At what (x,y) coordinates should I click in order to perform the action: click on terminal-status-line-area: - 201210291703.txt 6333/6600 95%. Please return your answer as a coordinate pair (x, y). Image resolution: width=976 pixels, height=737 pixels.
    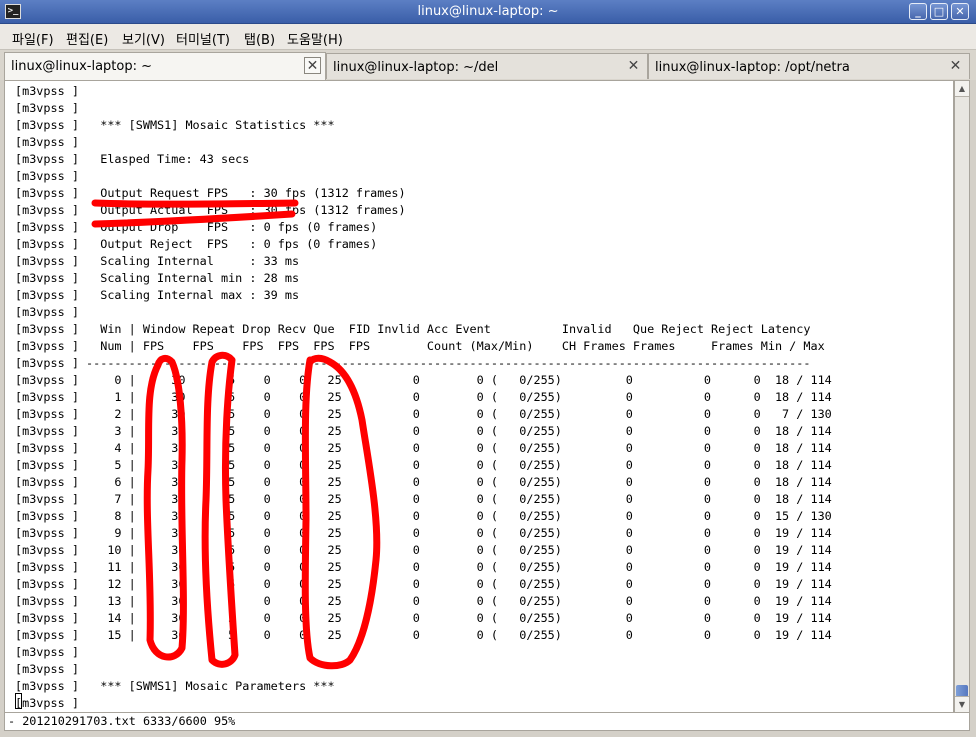
    Looking at the image, I should click on (487, 722).